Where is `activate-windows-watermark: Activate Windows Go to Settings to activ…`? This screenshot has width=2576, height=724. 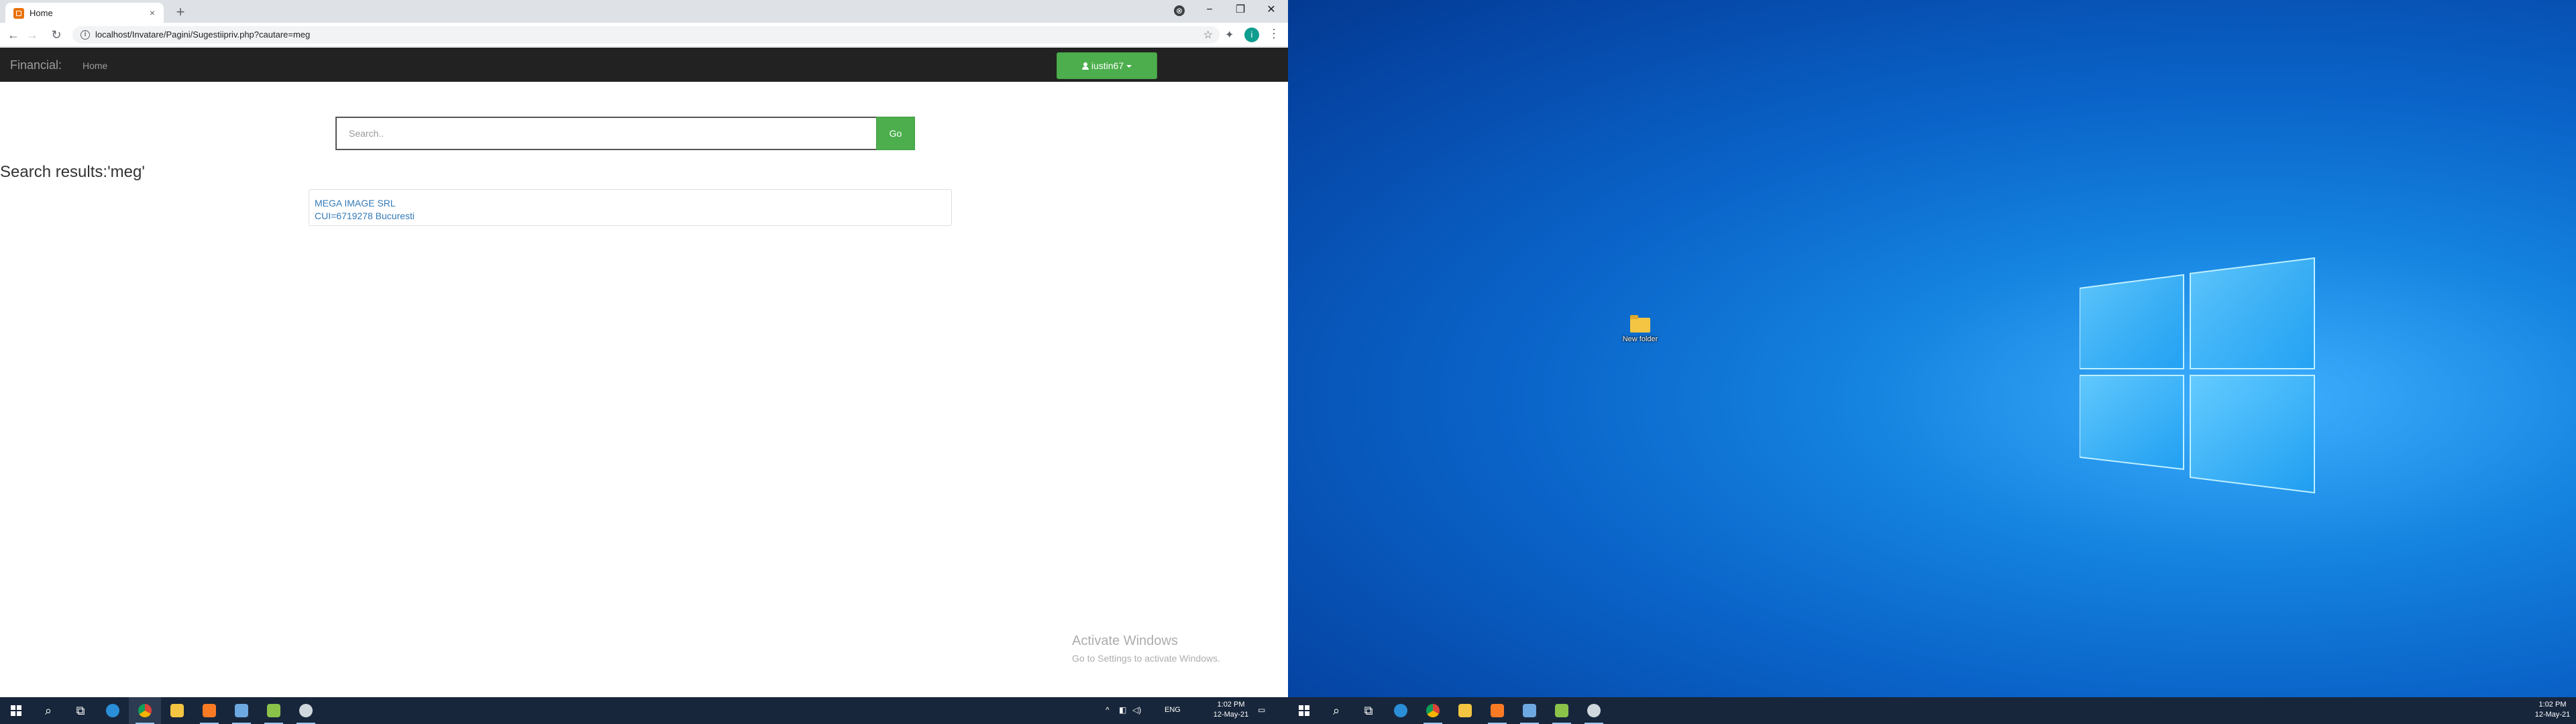
activate-windows-watermark: Activate Windows Go to Settings to activ… is located at coordinates (1146, 649).